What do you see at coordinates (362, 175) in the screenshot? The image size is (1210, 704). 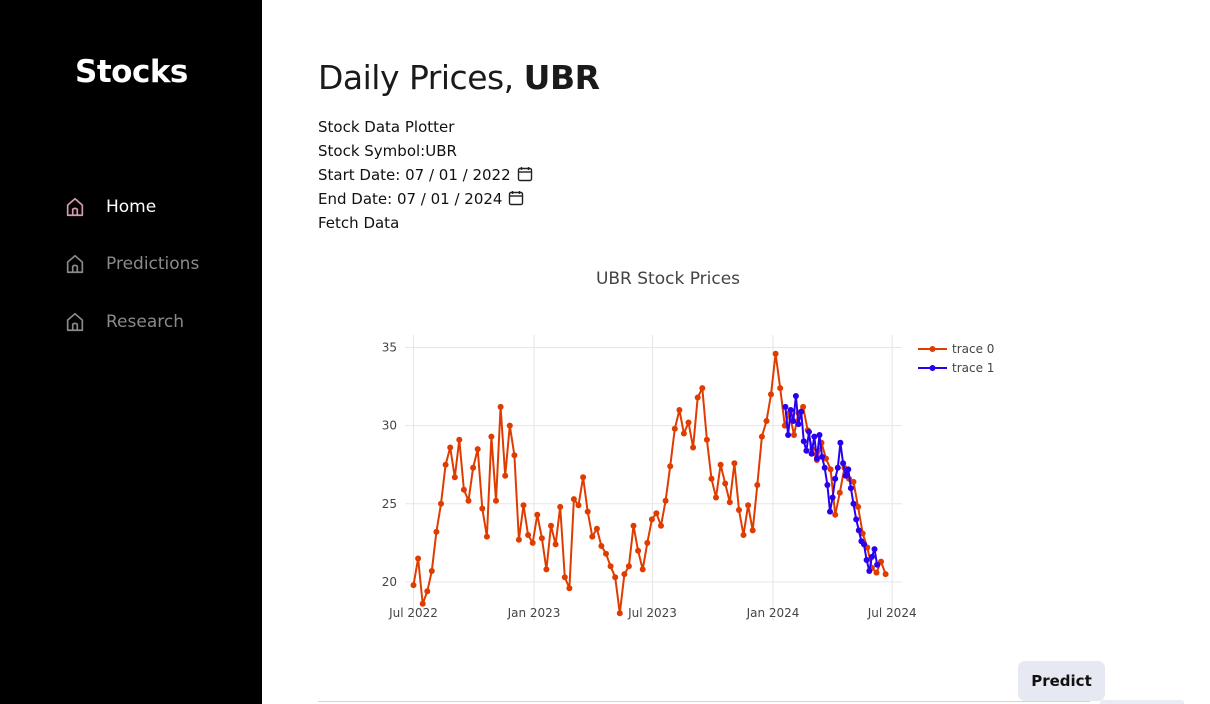 I see `start-date-label: Start Date:` at bounding box center [362, 175].